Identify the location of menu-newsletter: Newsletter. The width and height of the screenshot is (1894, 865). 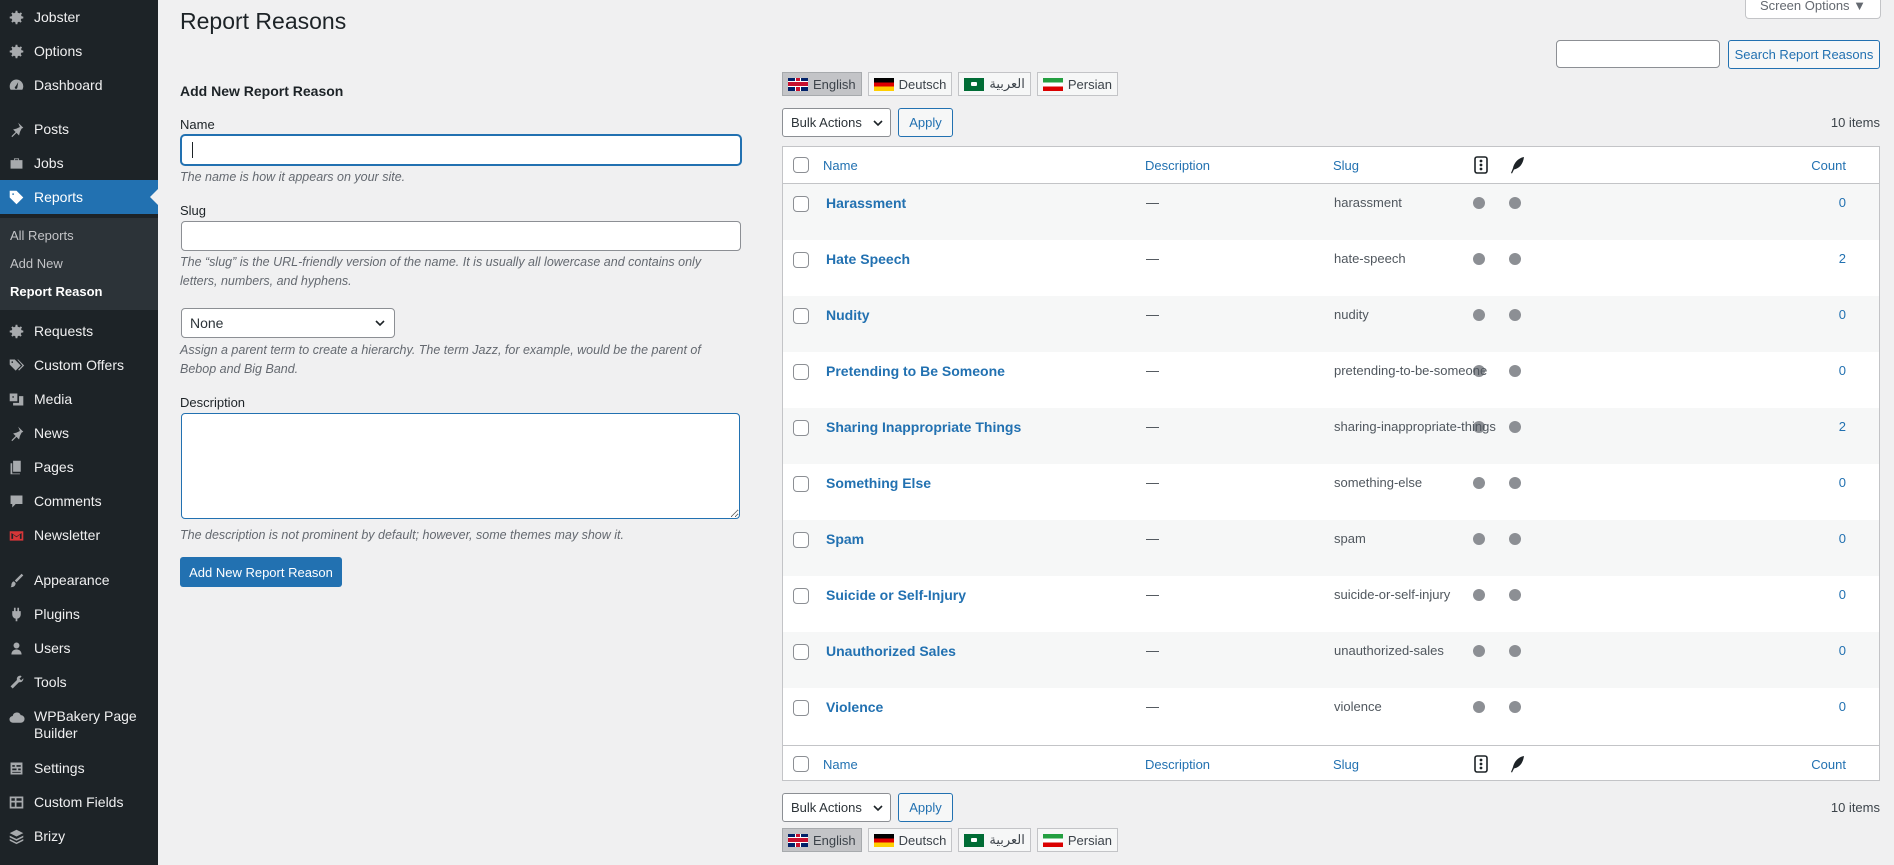
(79, 535).